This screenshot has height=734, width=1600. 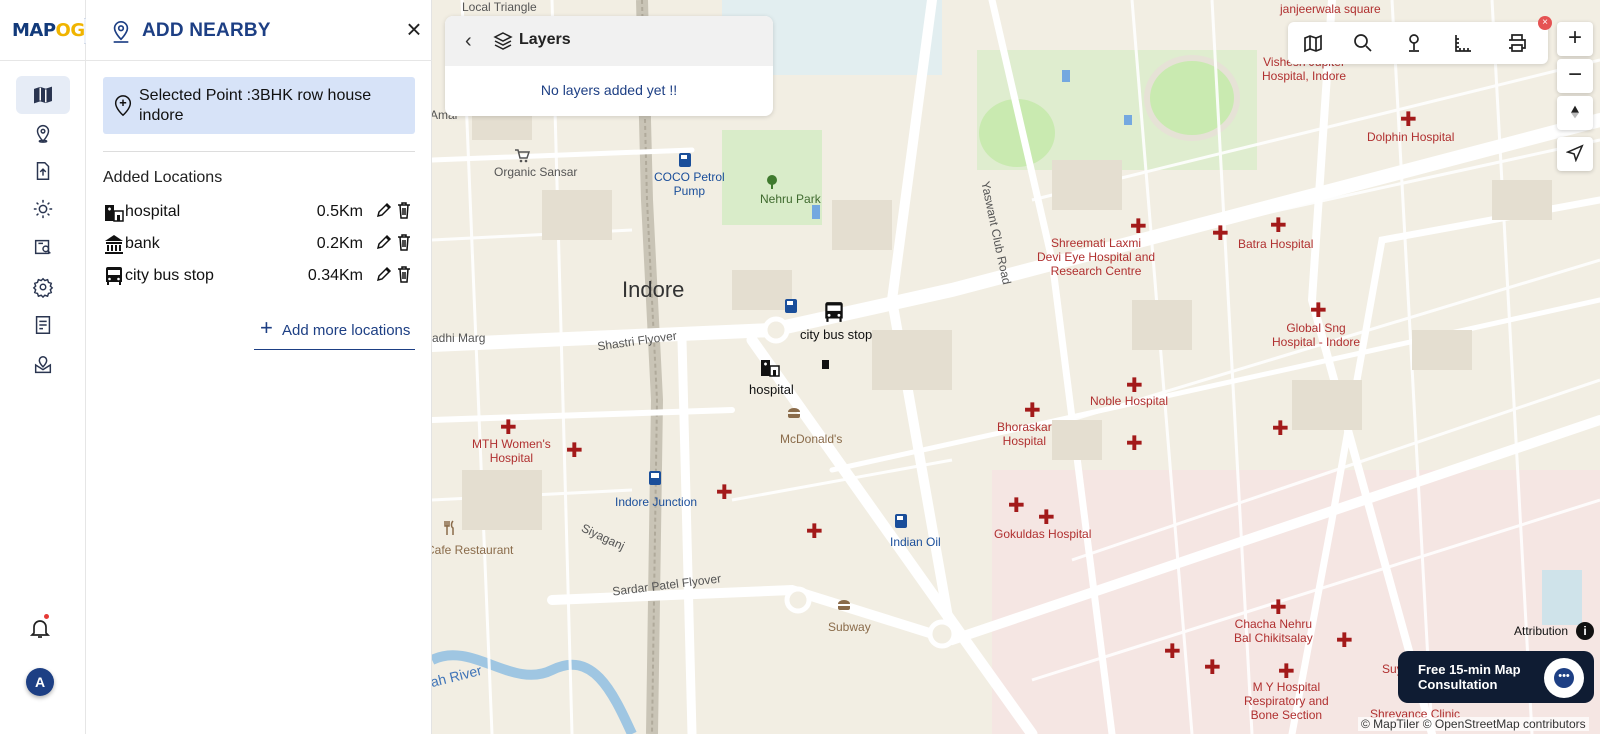 I want to click on map-icon, so click(x=43, y=95).